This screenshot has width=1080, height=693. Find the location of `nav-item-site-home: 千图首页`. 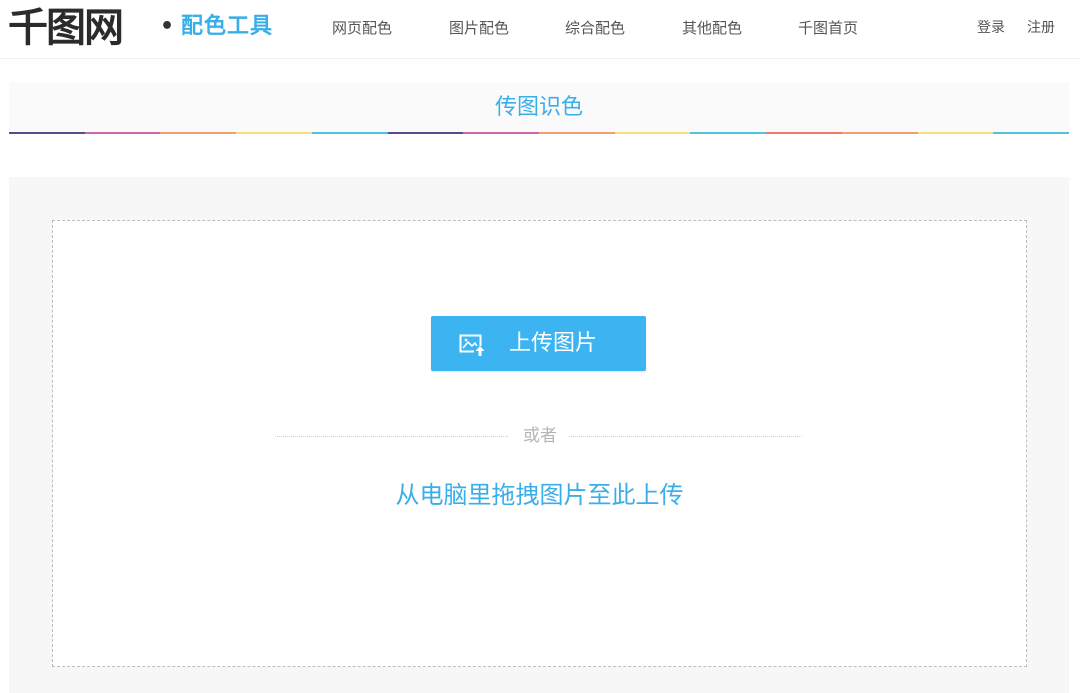

nav-item-site-home: 千图首页 is located at coordinates (828, 28).